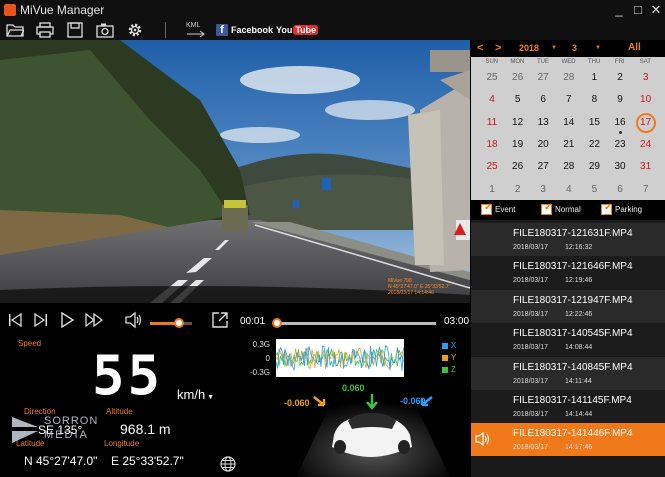 The height and width of the screenshot is (477, 665). What do you see at coordinates (492, 146) in the screenshot?
I see `calendar-day: 18` at bounding box center [492, 146].